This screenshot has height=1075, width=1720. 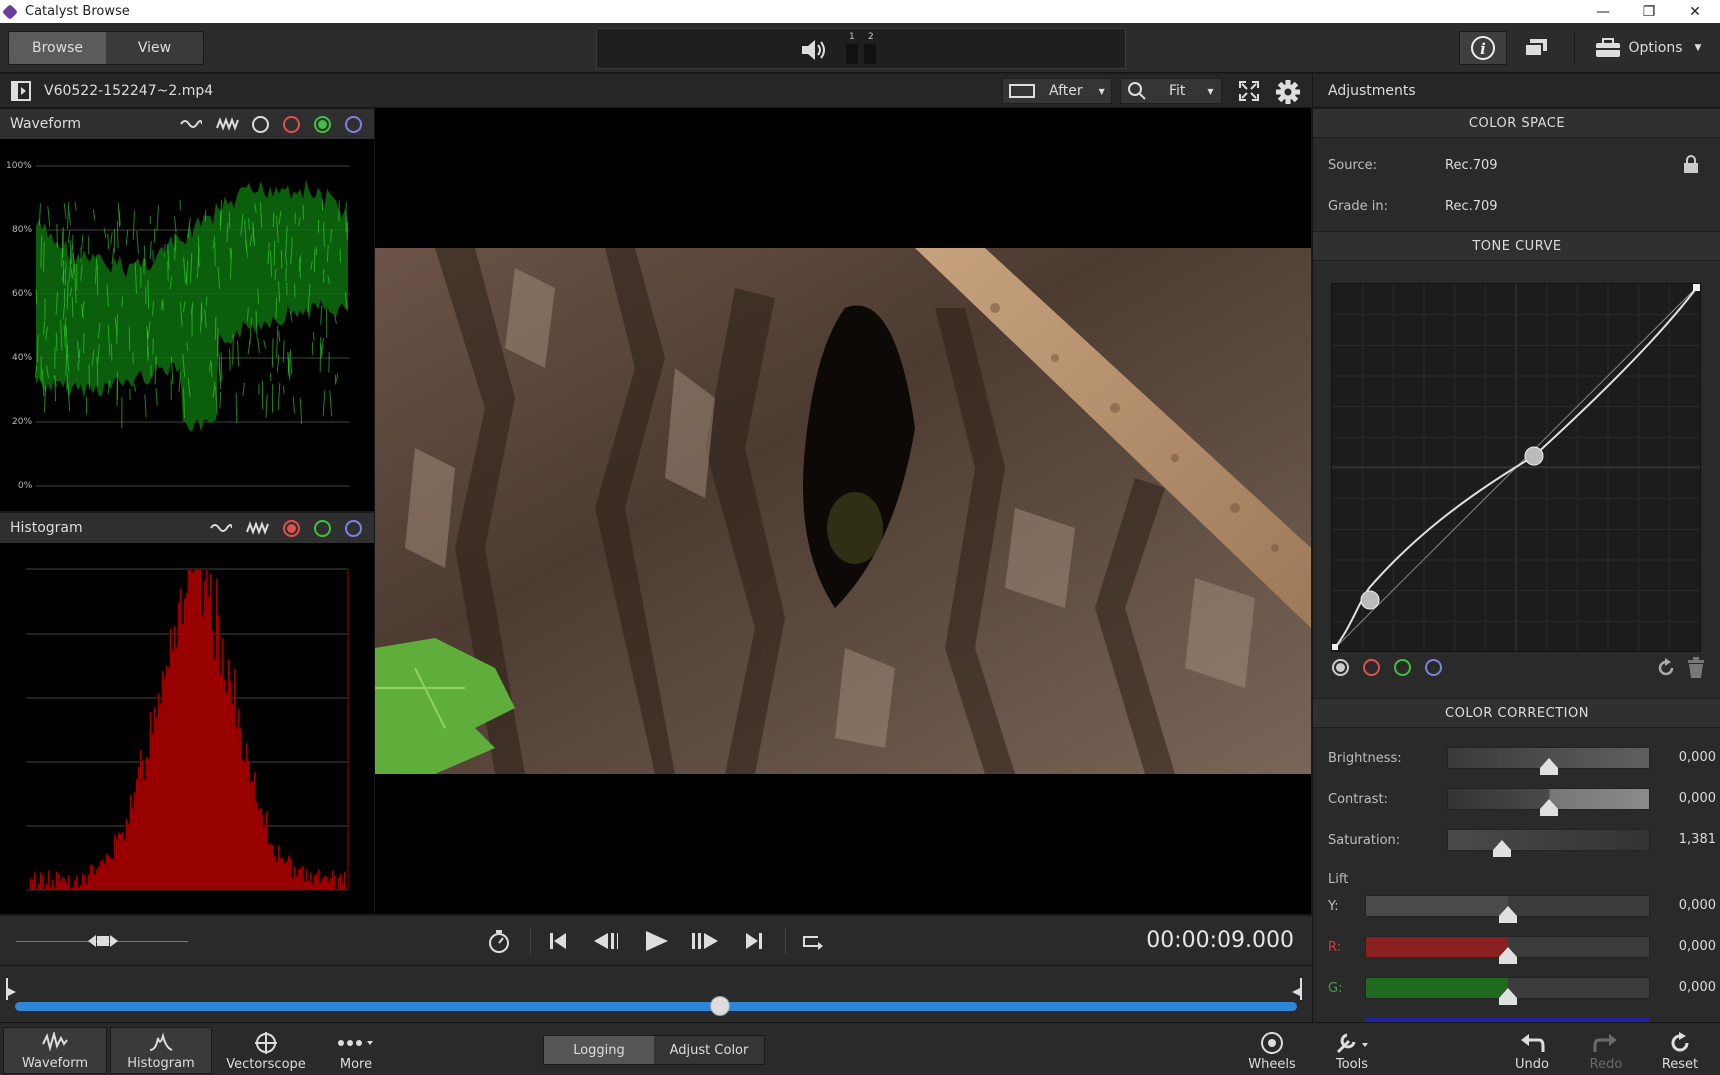 I want to click on lift-y-thumb, so click(x=1508, y=914).